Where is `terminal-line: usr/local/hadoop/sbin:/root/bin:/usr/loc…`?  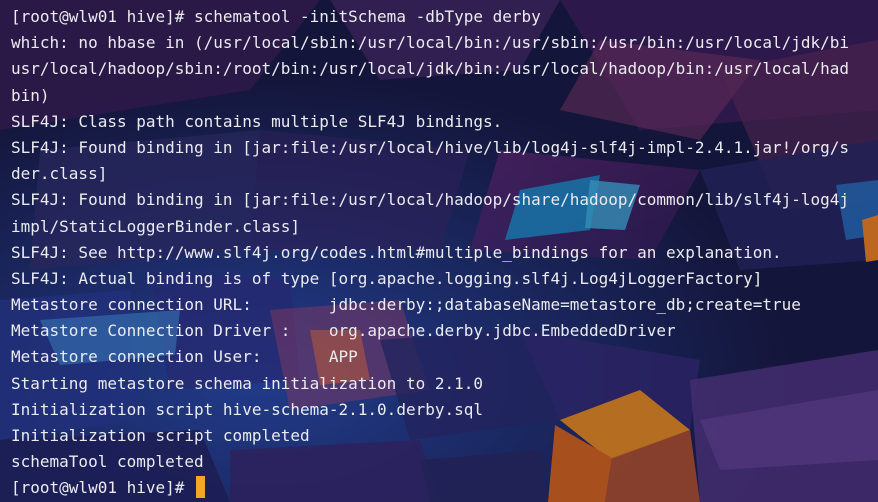
terminal-line: usr/local/hadoop/sbin:/root/bin:/usr/loc… is located at coordinates (430, 69).